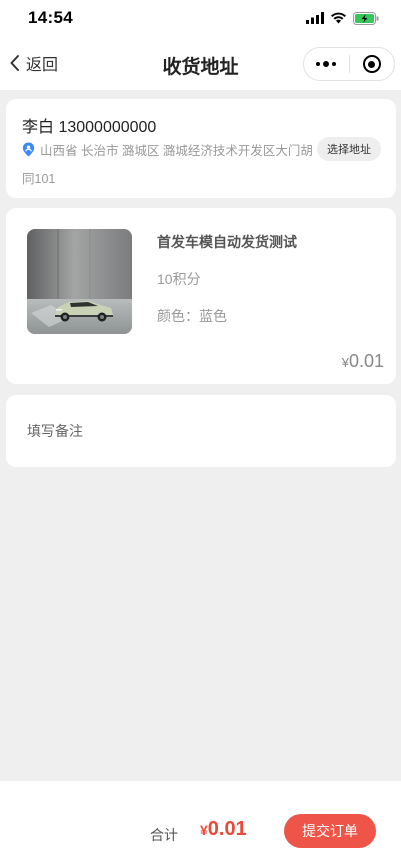 This screenshot has width=401, height=857. Describe the element at coordinates (338, 18) in the screenshot. I see `wifi-icon` at that location.